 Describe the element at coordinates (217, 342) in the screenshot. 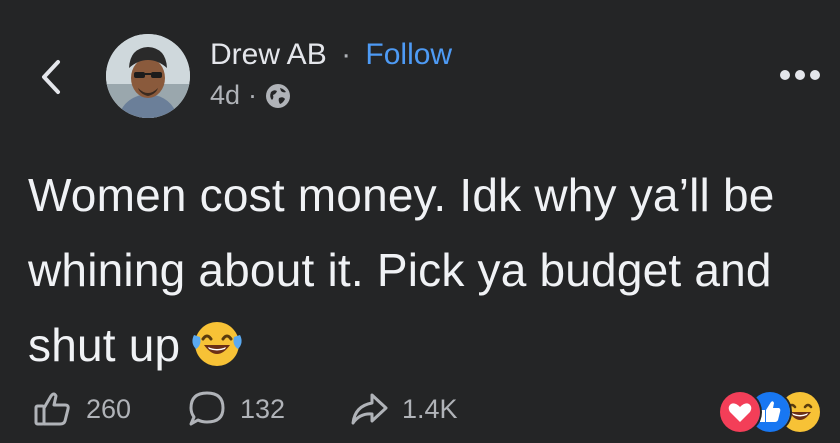

I see `laughing-tears-emoji` at that location.